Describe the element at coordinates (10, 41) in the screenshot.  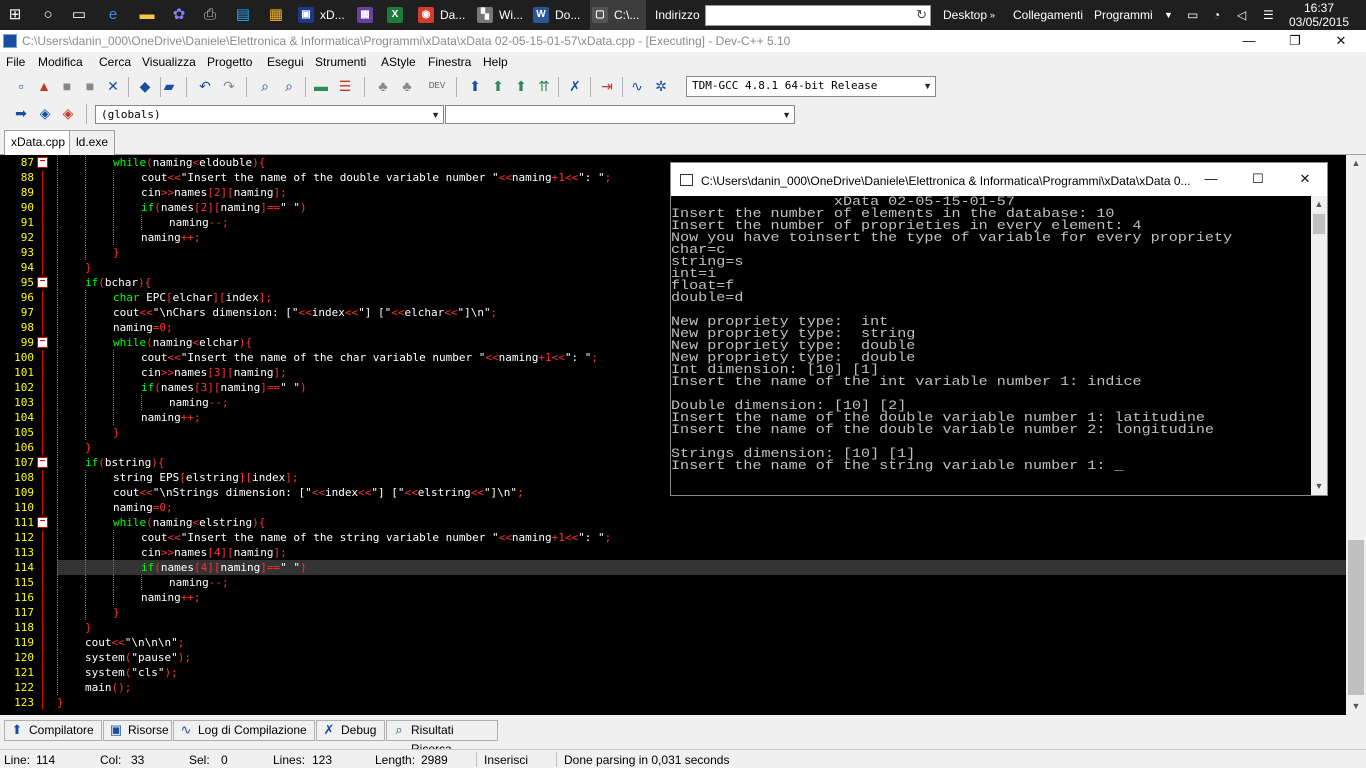
I see `devcpp-app-icon` at that location.